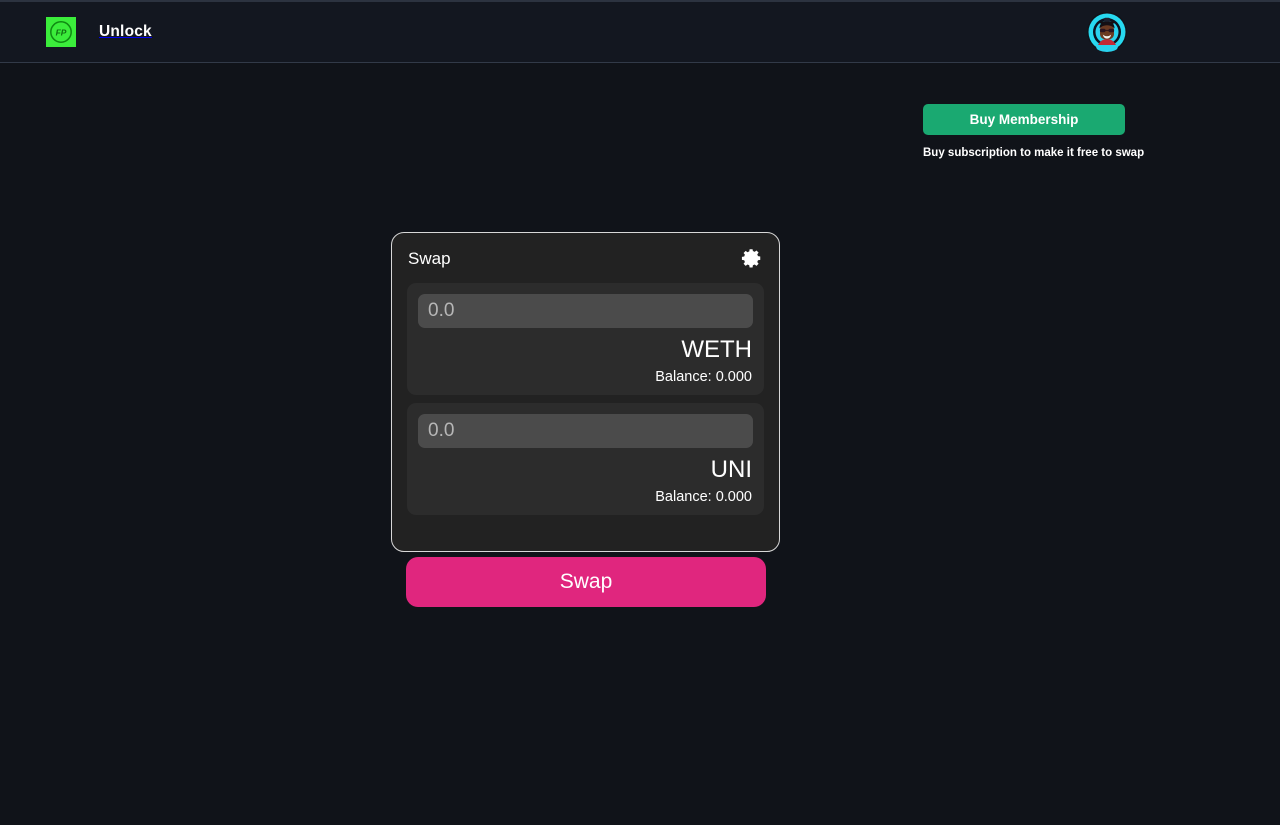 The width and height of the screenshot is (1280, 825). What do you see at coordinates (585, 470) in the screenshot?
I see `token-symbol: UNI` at bounding box center [585, 470].